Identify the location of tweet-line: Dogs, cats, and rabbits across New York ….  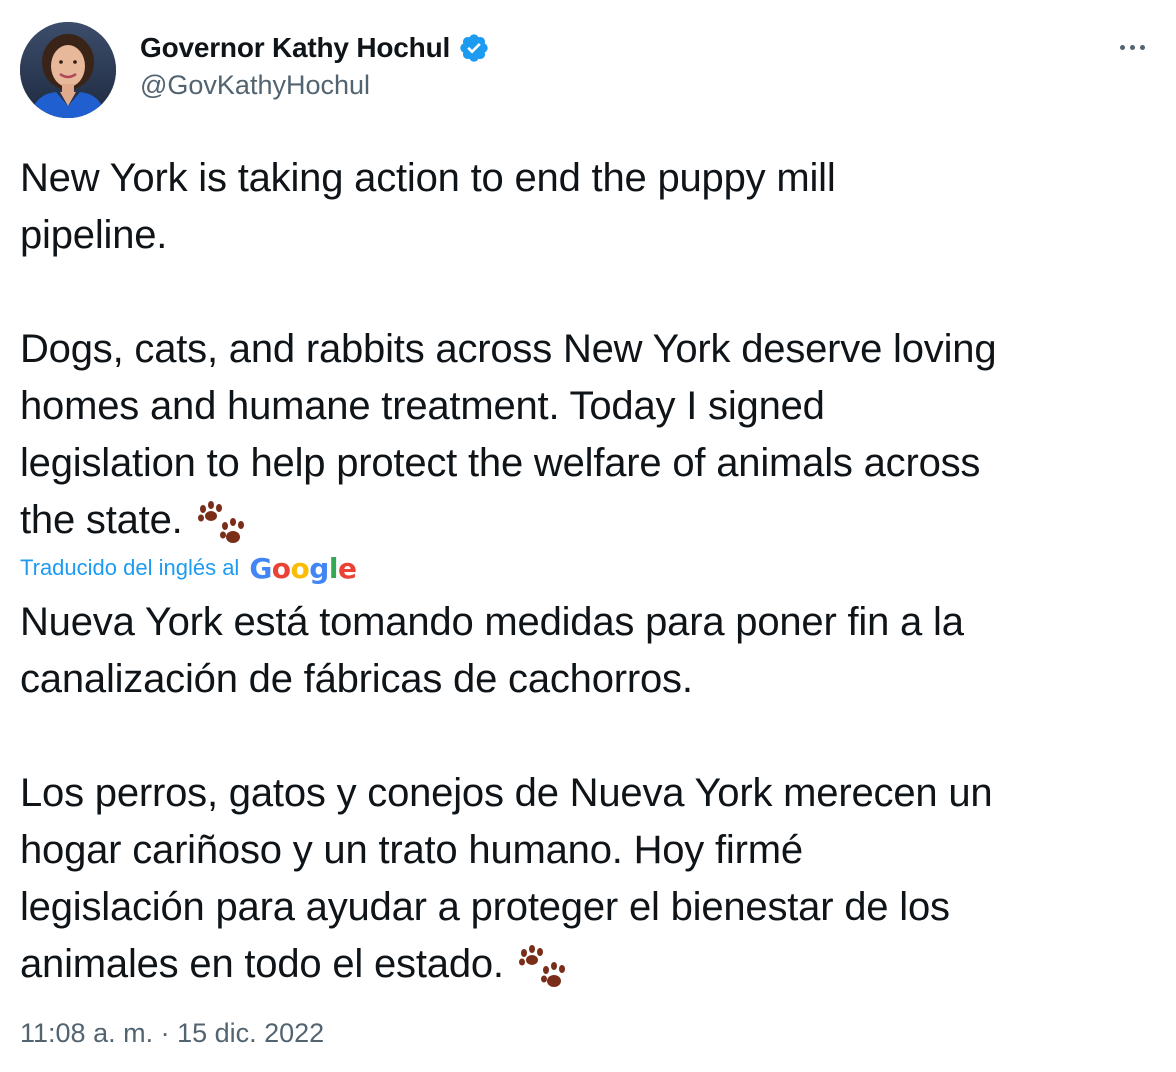
(508, 349).